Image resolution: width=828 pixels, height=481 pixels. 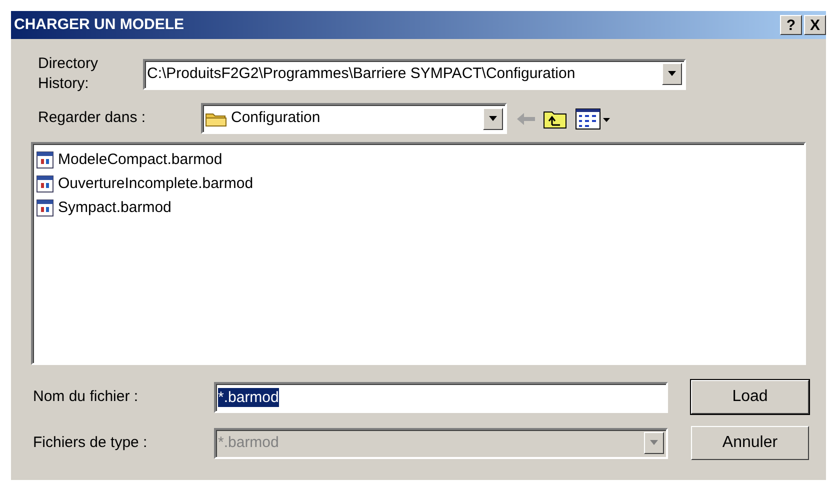 What do you see at coordinates (69, 74) in the screenshot?
I see `field-label: Directory History:` at bounding box center [69, 74].